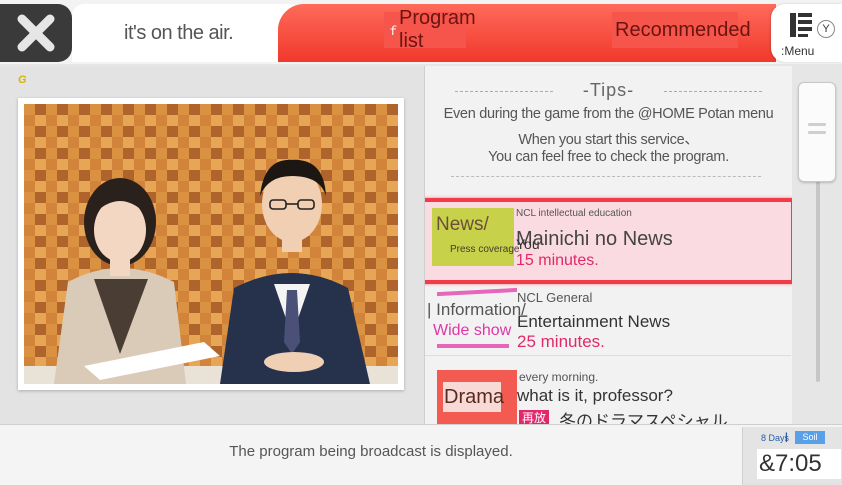 This screenshot has height=485, width=842. I want to click on tips-divider, so click(606, 176).